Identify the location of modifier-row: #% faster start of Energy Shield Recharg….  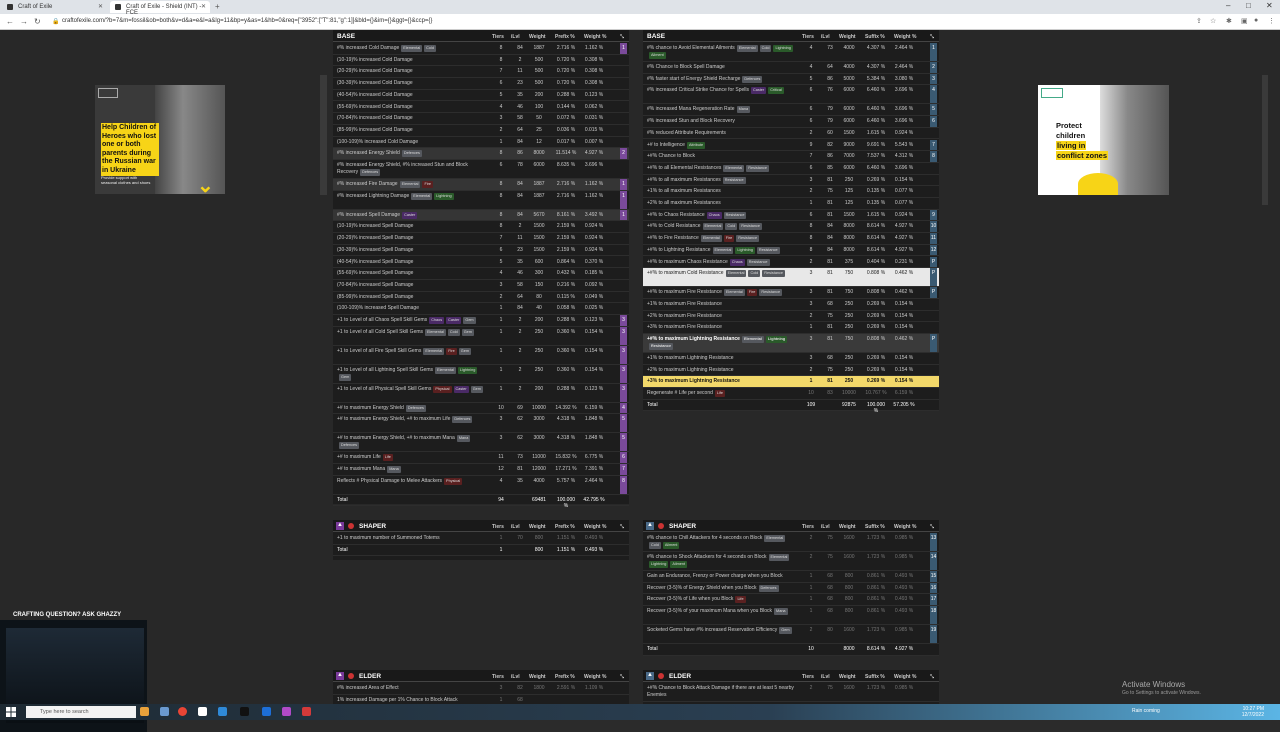
(791, 79).